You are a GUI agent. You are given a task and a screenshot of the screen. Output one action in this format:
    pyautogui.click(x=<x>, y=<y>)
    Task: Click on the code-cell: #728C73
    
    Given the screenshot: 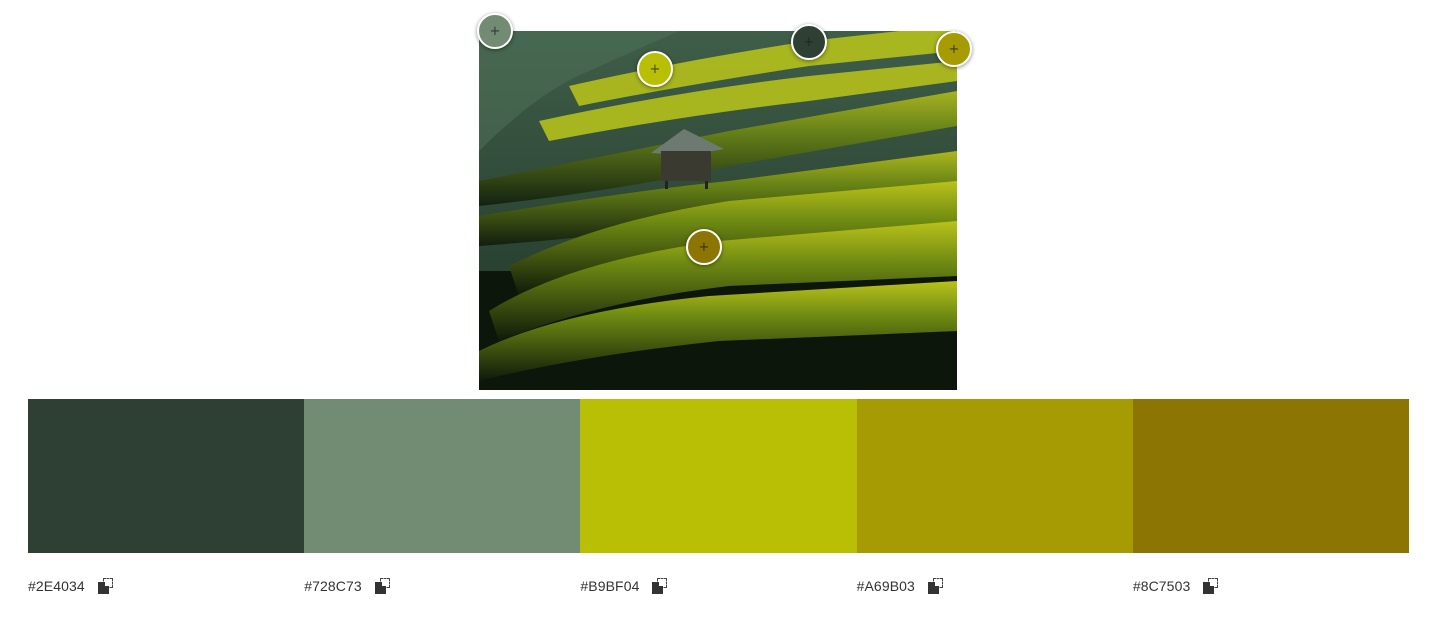 What is the action you would take?
    pyautogui.click(x=442, y=586)
    